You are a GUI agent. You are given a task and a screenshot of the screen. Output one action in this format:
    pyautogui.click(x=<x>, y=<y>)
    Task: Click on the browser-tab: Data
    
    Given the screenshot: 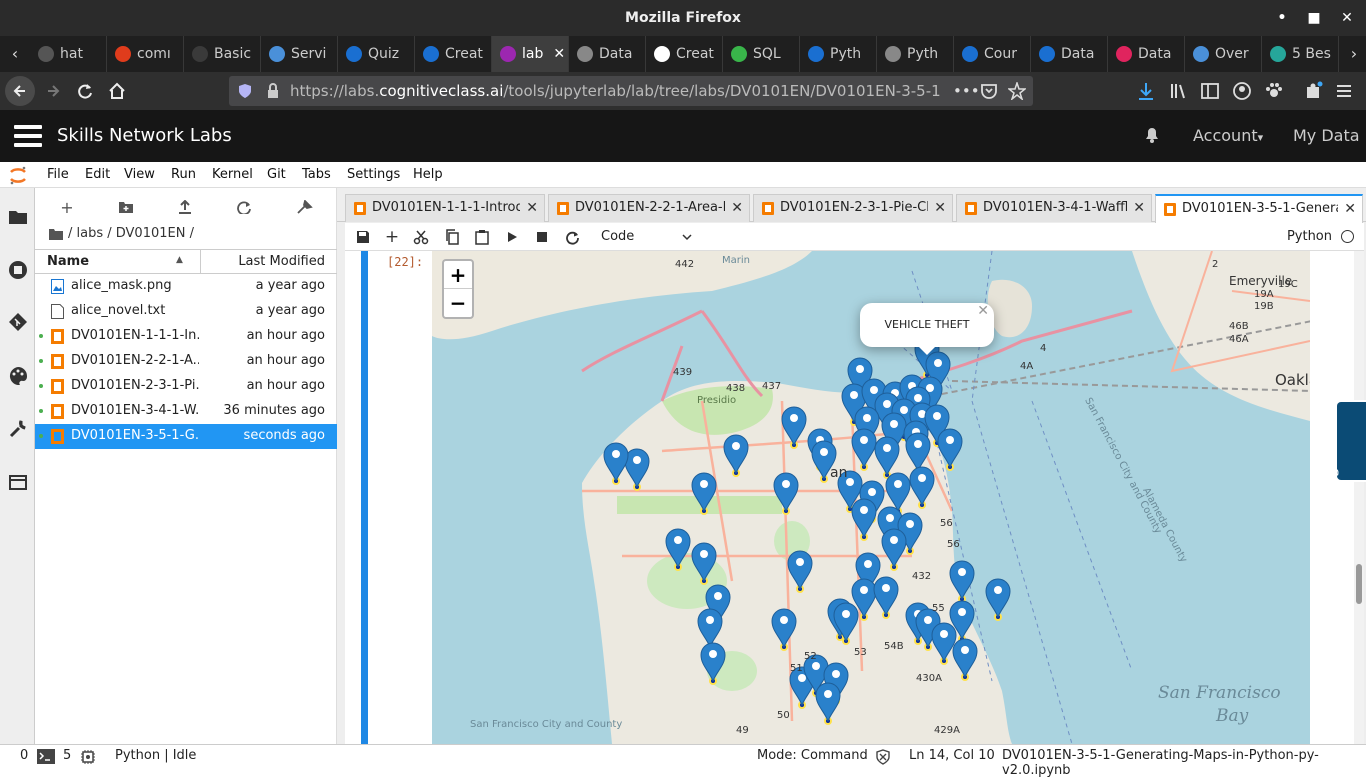 What is the action you would take?
    pyautogui.click(x=607, y=54)
    